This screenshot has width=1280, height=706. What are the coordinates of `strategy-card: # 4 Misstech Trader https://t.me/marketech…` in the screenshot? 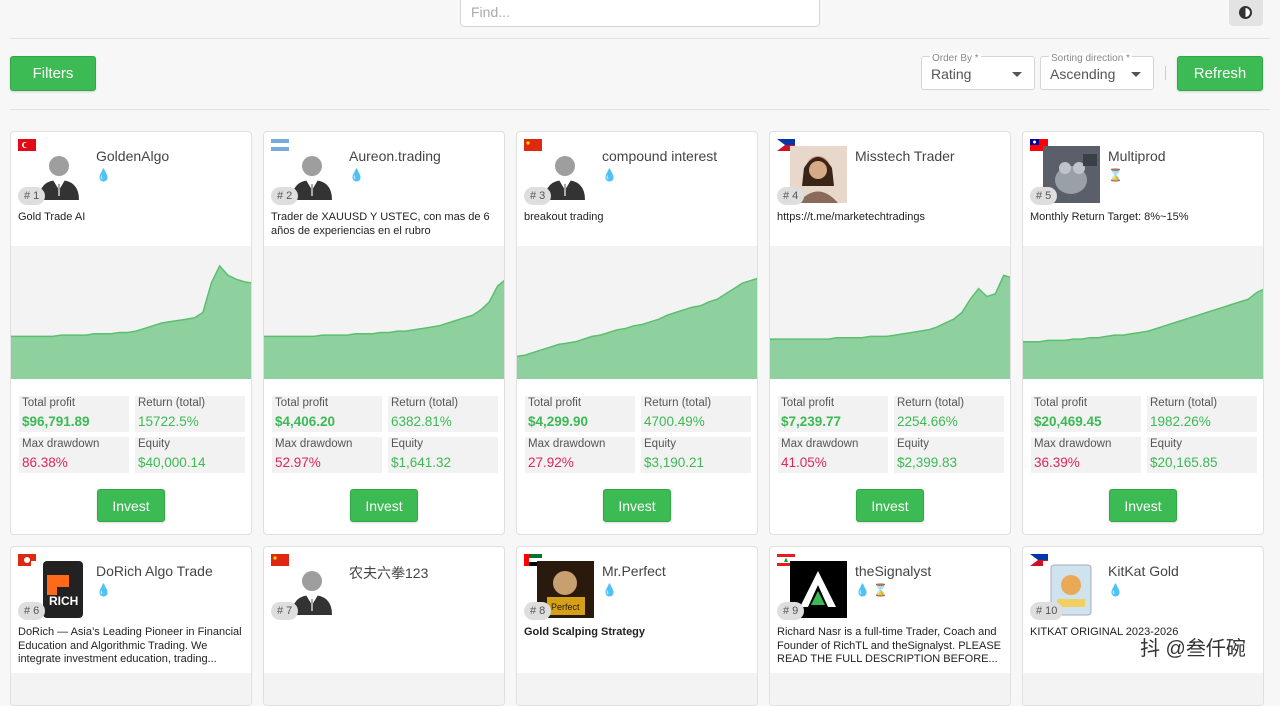 It's located at (890, 333).